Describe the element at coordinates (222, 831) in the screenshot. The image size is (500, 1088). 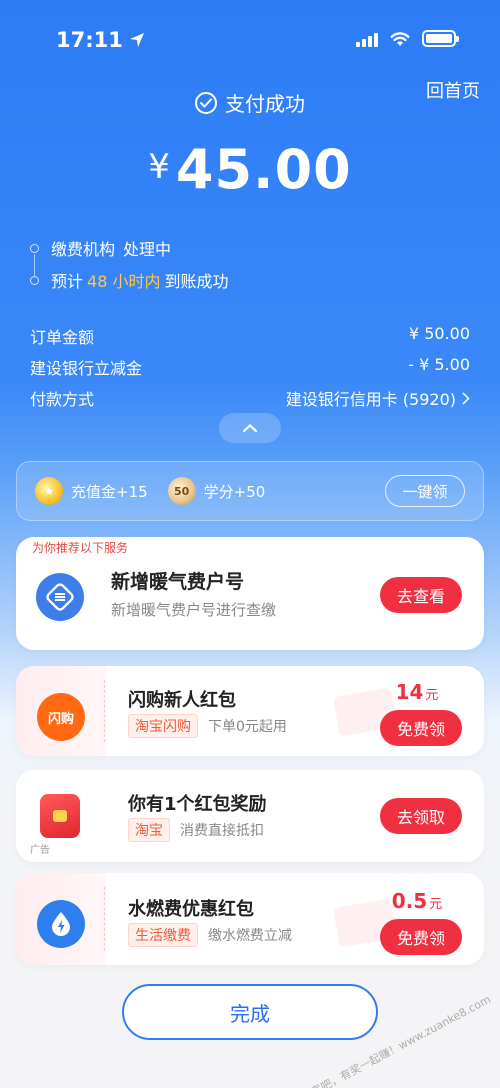
I see `coupon-note: 消费直接抵扣` at that location.